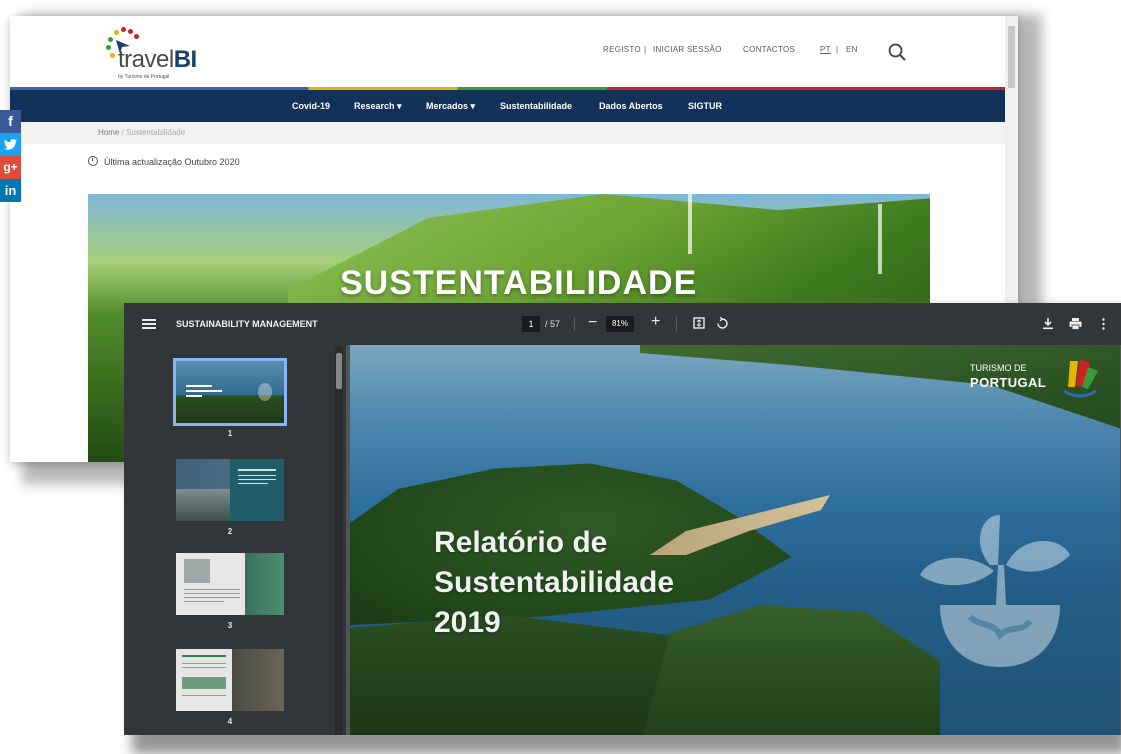 Image resolution: width=1121 pixels, height=754 pixels. What do you see at coordinates (467, 622) in the screenshot?
I see `report-title-line-3: 2019` at bounding box center [467, 622].